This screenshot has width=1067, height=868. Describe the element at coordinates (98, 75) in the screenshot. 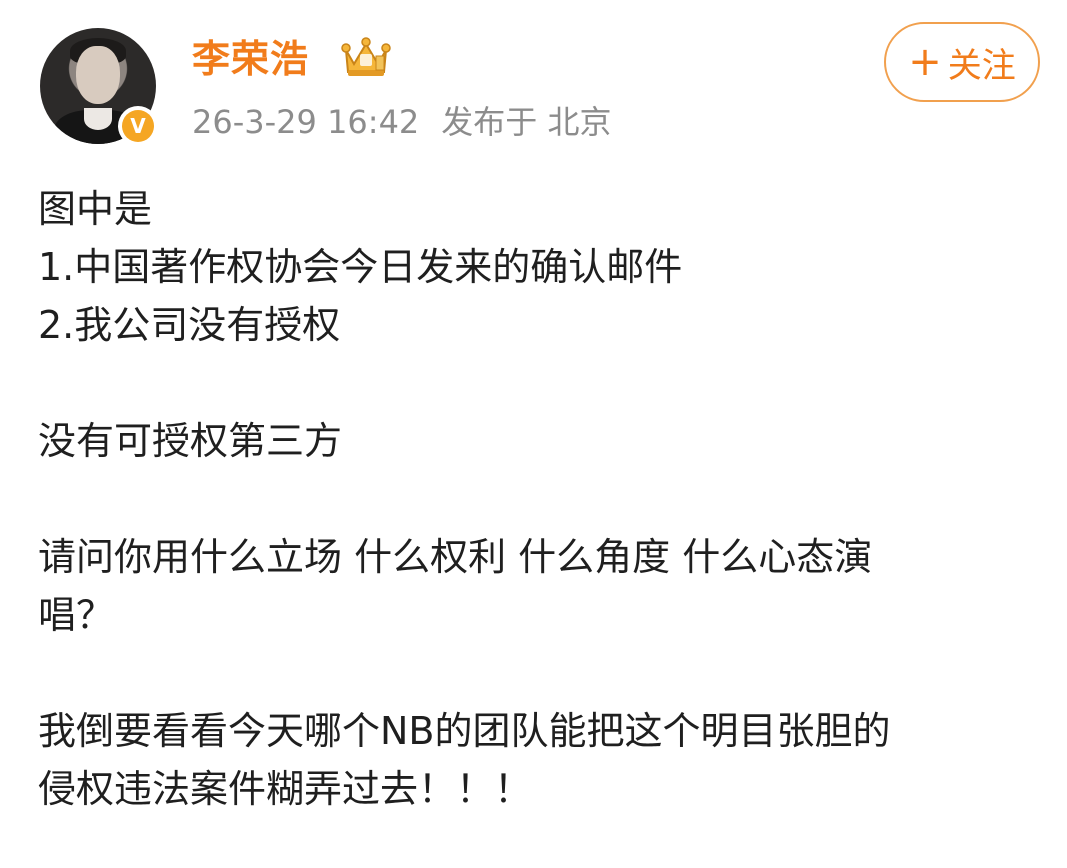

I see `avatar-face` at that location.